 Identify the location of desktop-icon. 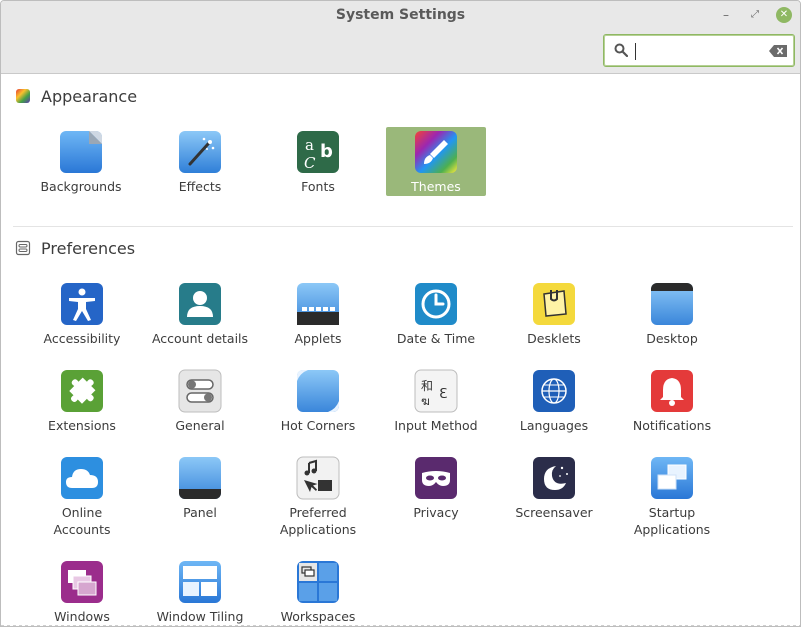
(672, 304).